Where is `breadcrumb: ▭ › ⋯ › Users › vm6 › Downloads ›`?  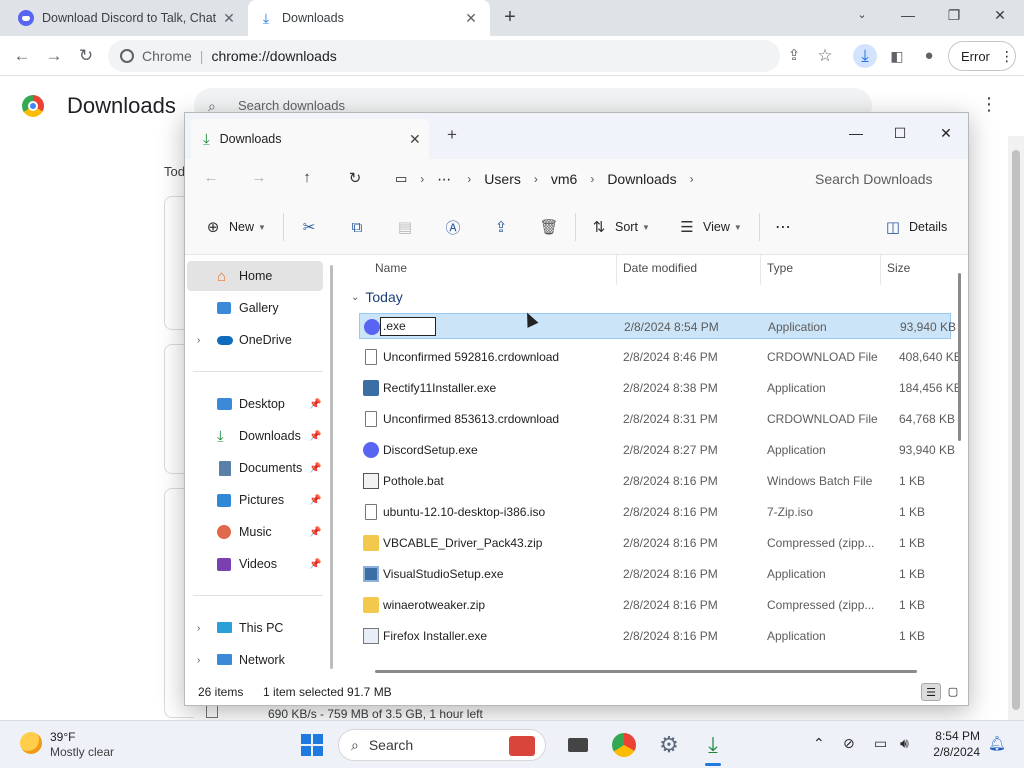
breadcrumb: ▭ › ⋯ › Users › vm6 › Downloads › is located at coordinates (597, 179).